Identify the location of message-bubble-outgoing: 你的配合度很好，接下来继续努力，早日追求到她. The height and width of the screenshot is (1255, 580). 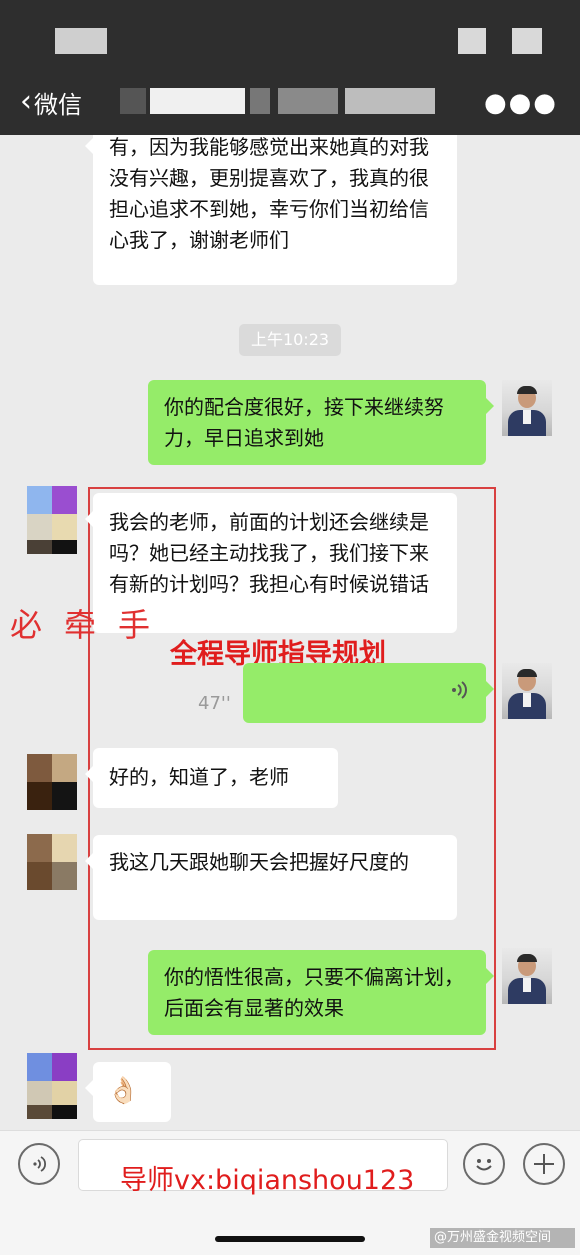
(321, 422).